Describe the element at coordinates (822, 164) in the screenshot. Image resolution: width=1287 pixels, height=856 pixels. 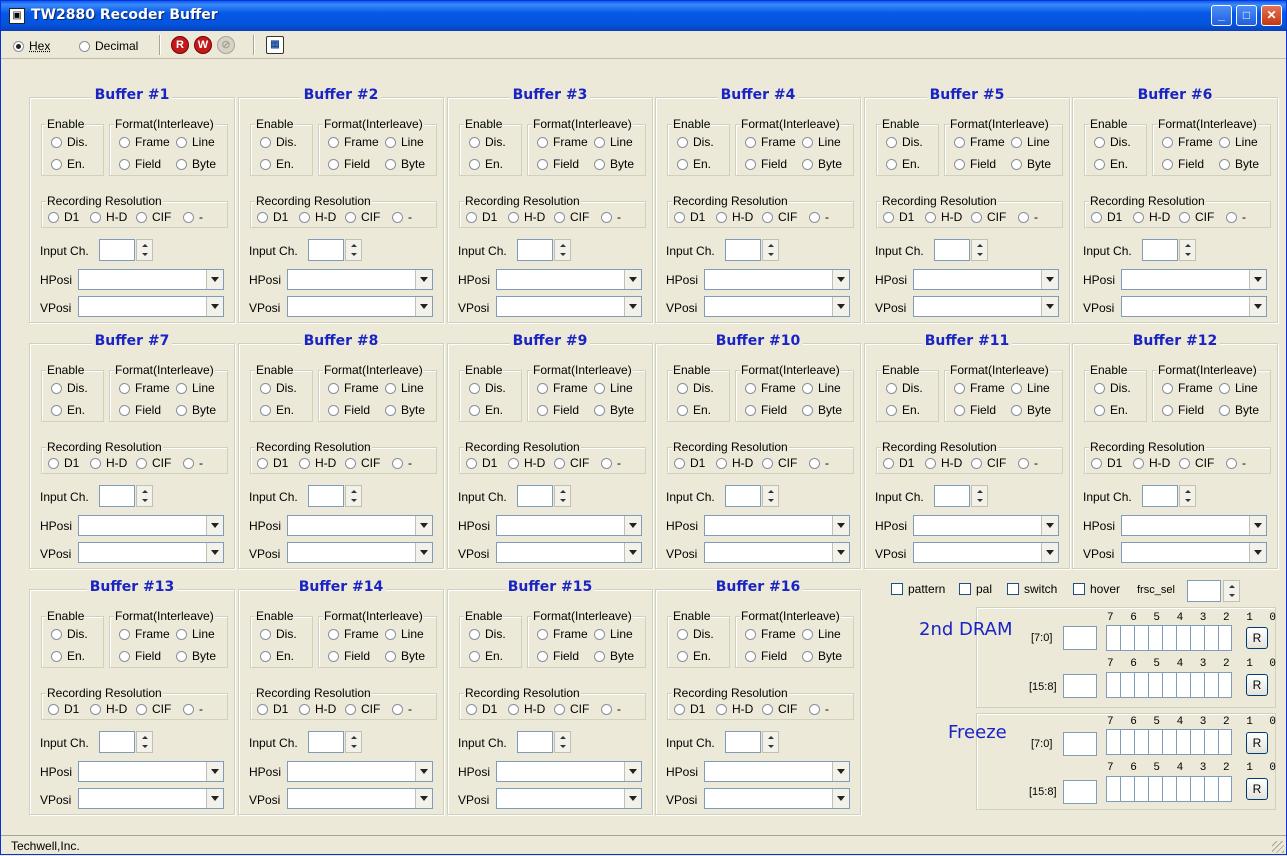
I see `format-byte-radio: Byte` at that location.